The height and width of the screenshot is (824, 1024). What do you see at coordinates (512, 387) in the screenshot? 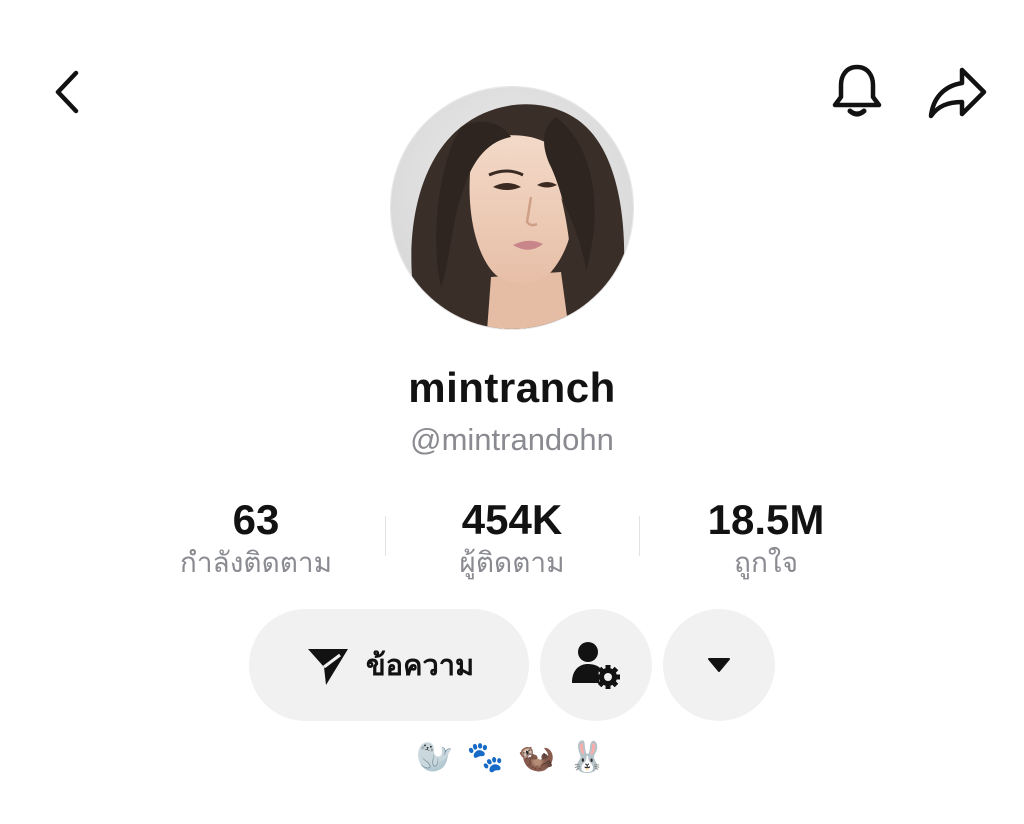
I see `display-name: mintranch` at bounding box center [512, 387].